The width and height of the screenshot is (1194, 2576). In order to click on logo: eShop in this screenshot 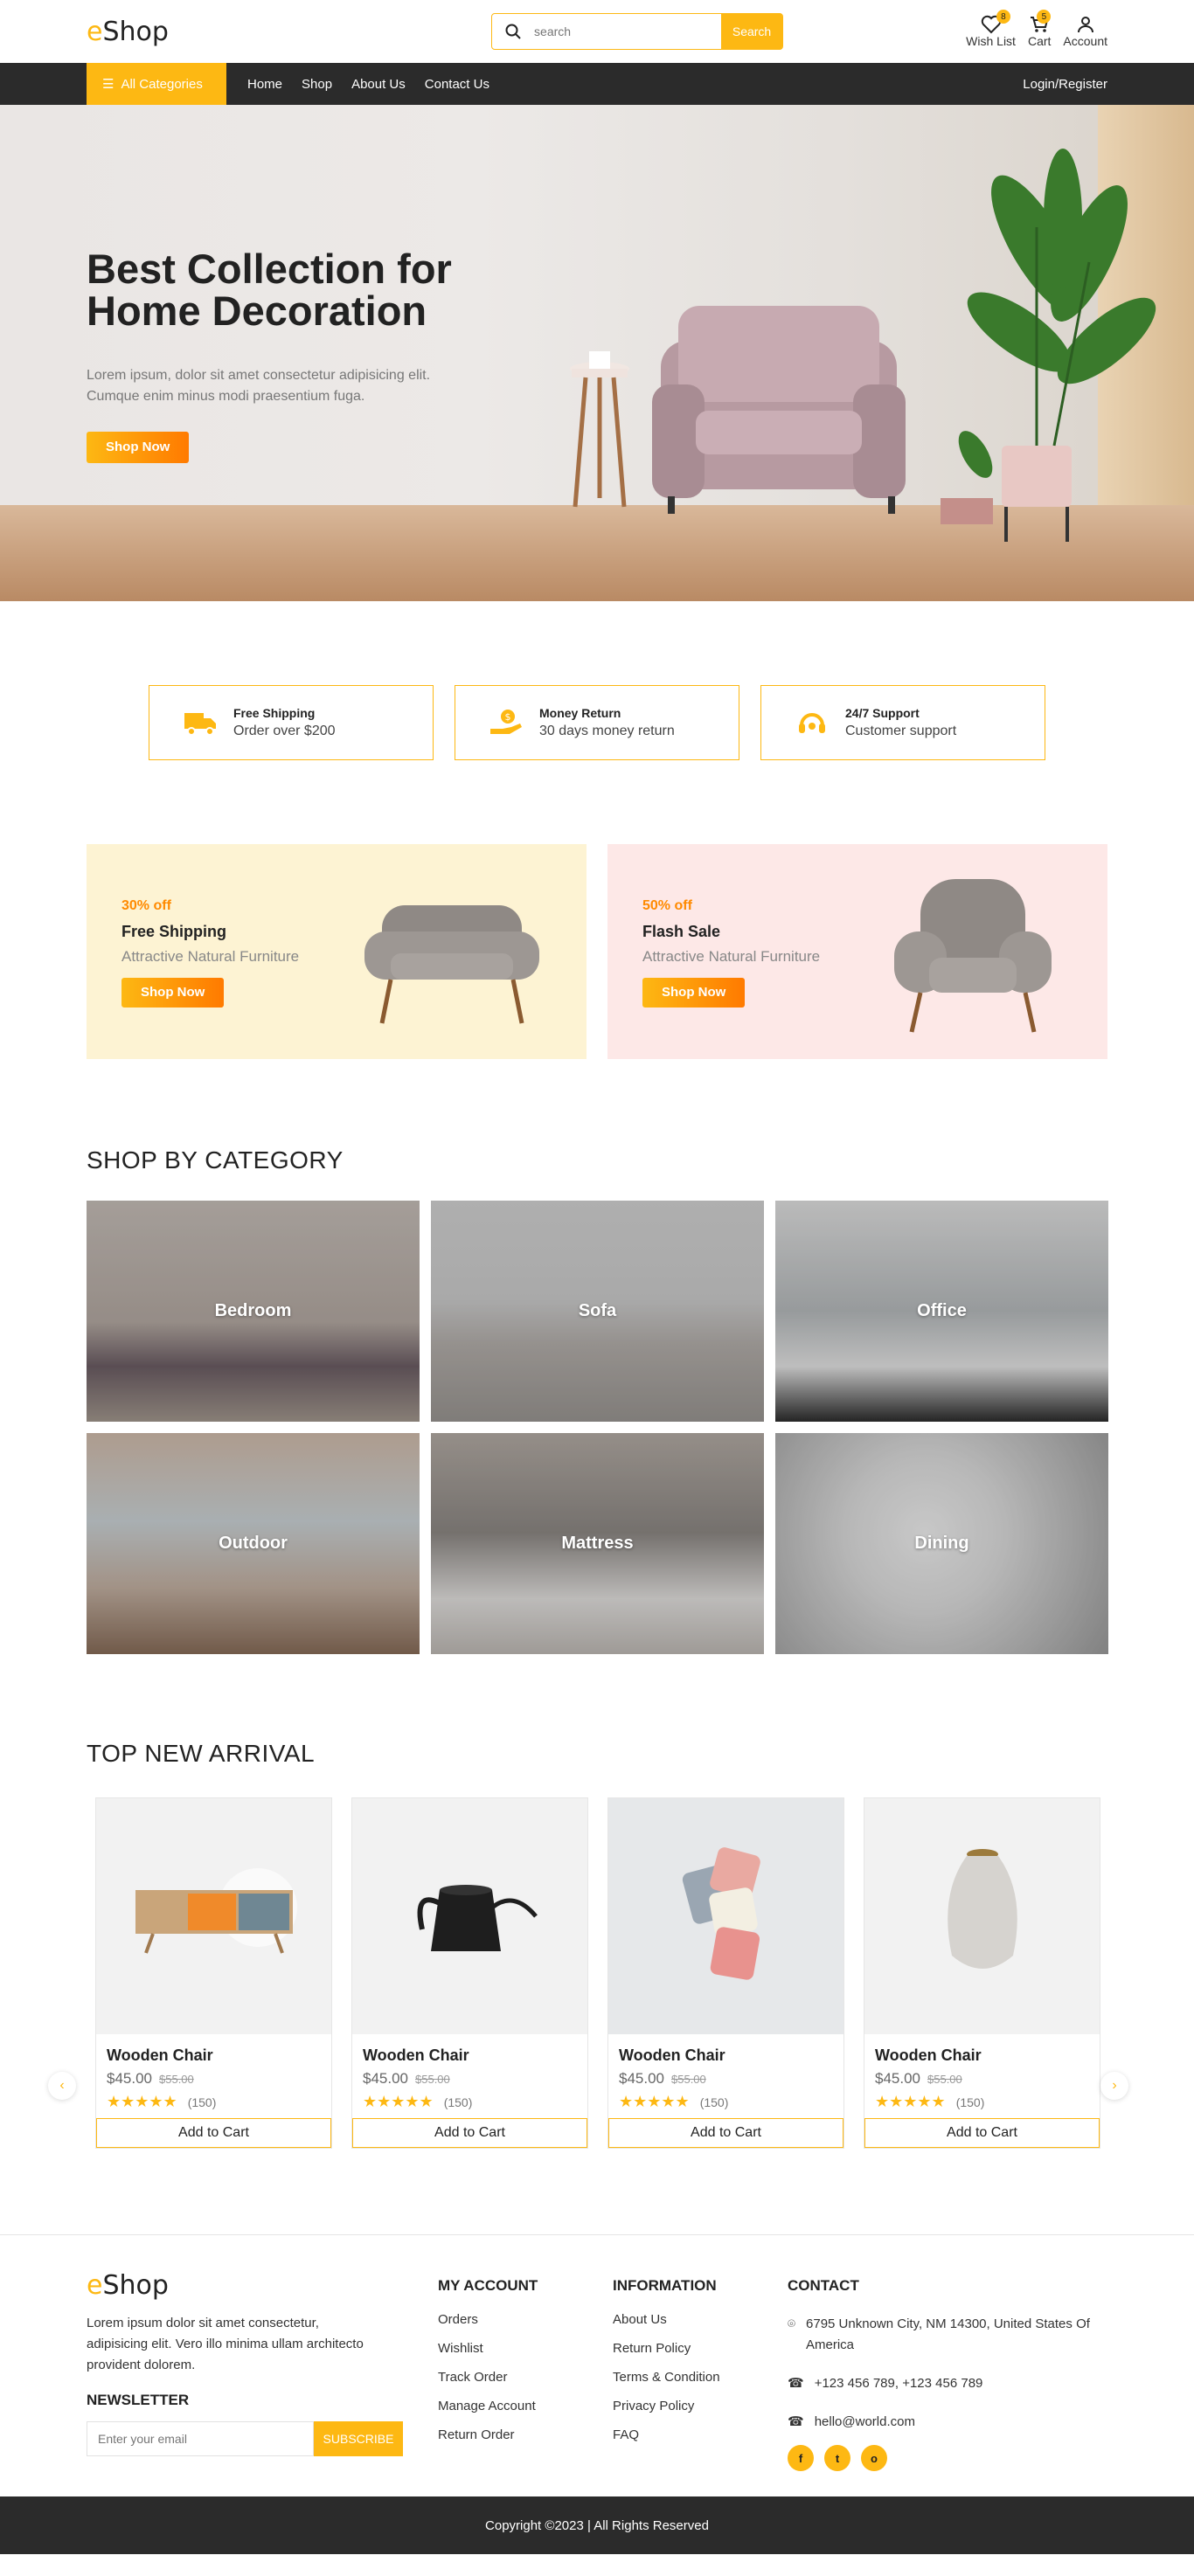, I will do `click(128, 32)`.